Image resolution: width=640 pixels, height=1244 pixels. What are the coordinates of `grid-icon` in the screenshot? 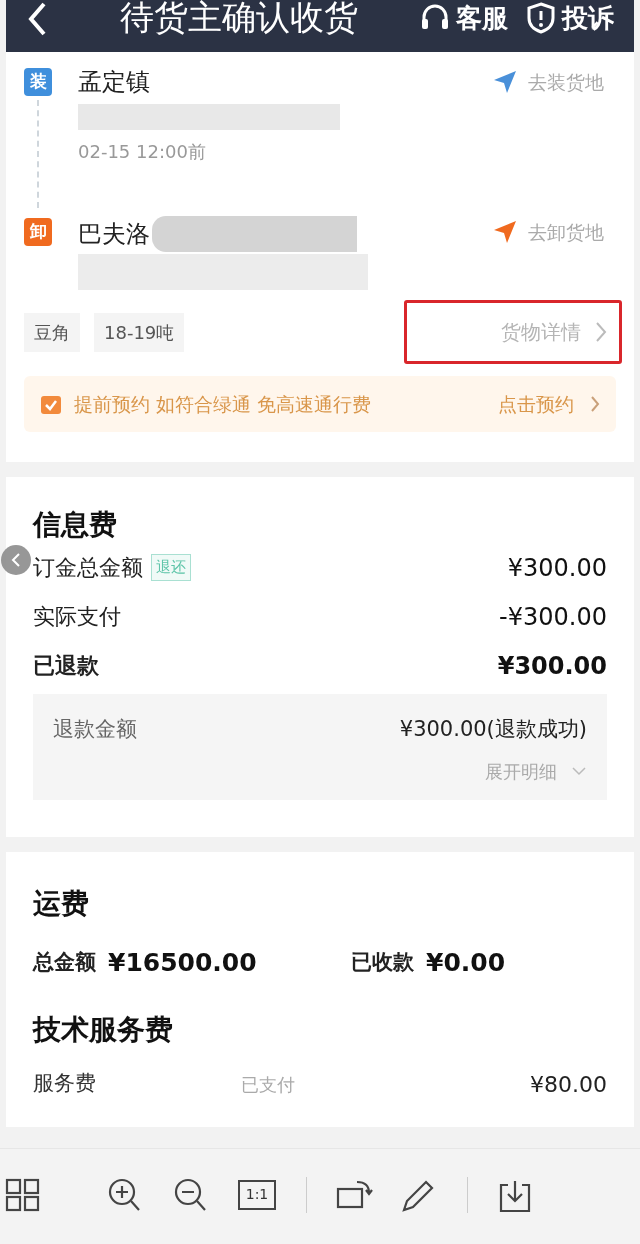 It's located at (23, 1194).